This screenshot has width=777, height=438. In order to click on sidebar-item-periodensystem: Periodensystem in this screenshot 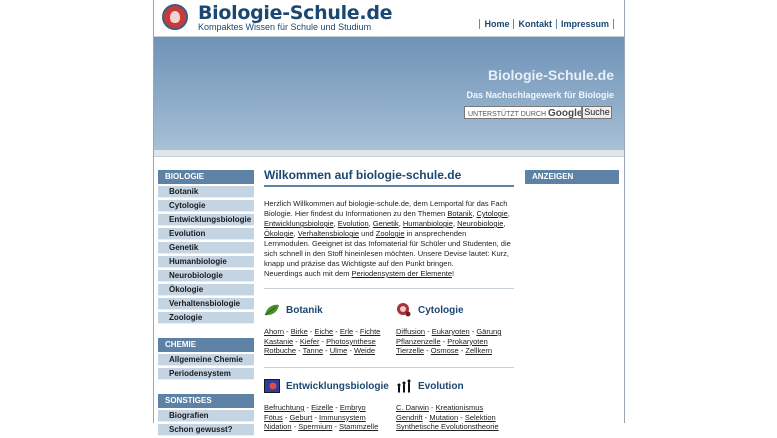, I will do `click(206, 374)`.